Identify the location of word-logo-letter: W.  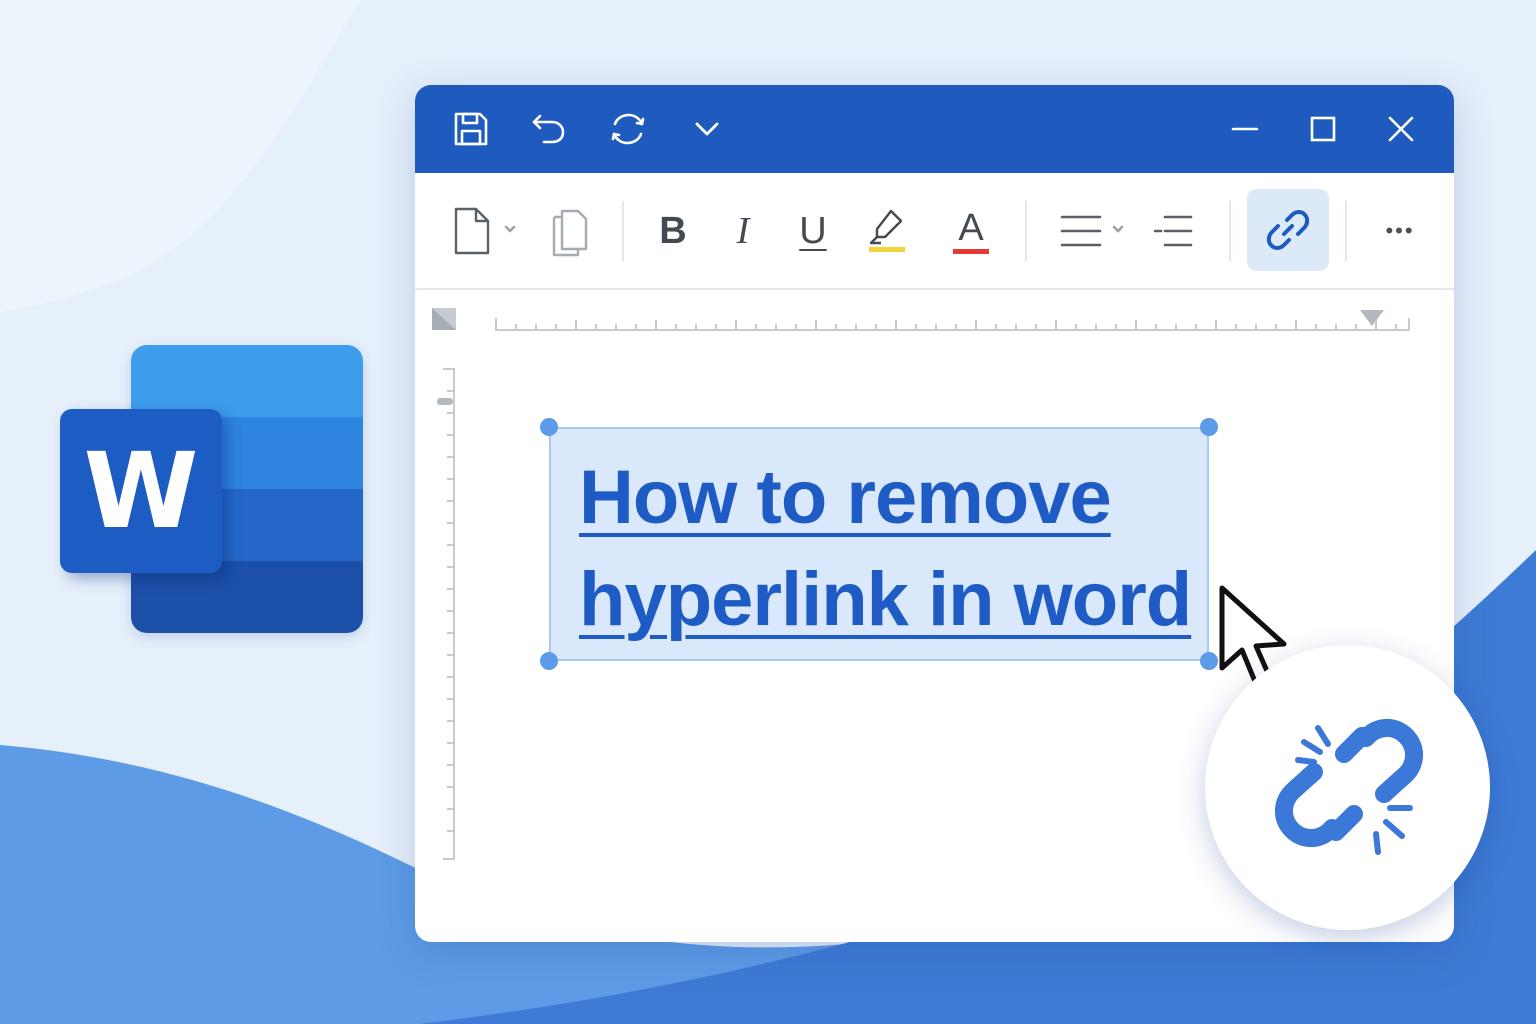
(141, 491).